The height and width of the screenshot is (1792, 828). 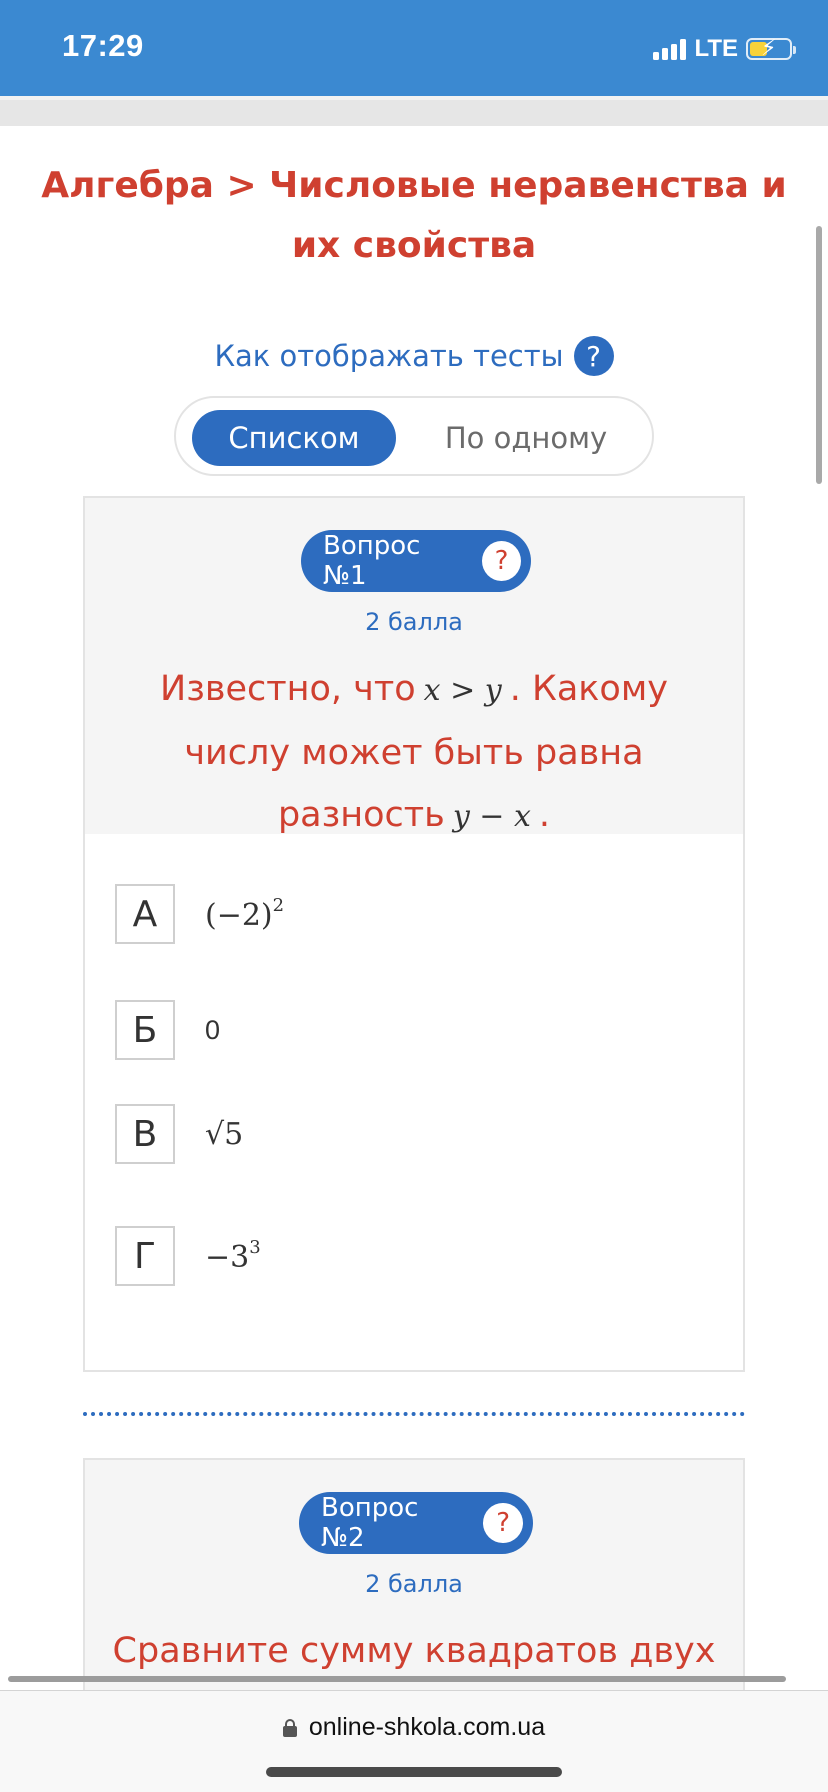 I want to click on url-field: online-shkola.com.ua, so click(x=414, y=1727).